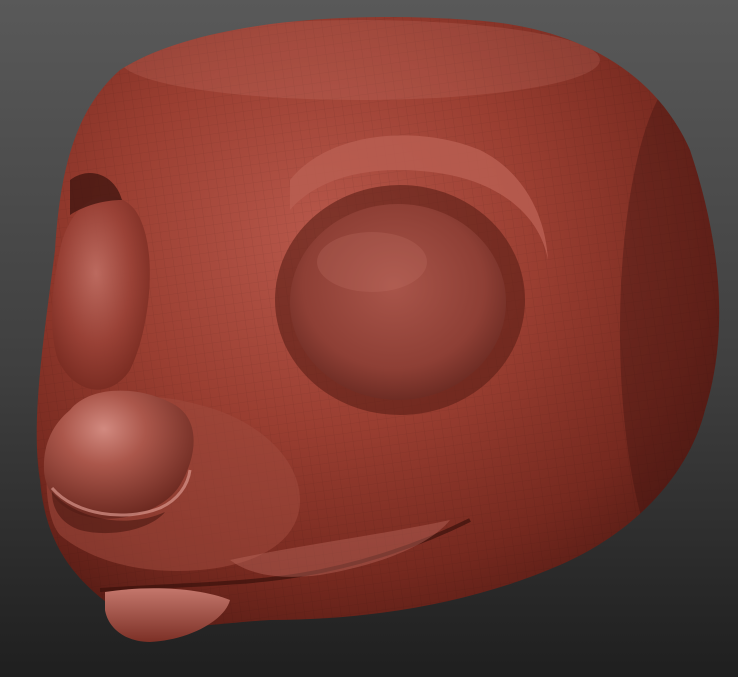 The width and height of the screenshot is (738, 677). Describe the element at coordinates (167, 615) in the screenshot. I see `lower-lip` at that location.